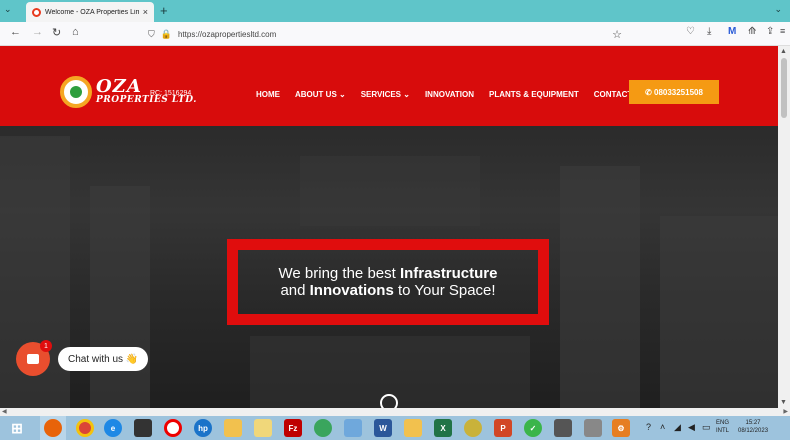  I want to click on edge-icon: e, so click(113, 428).